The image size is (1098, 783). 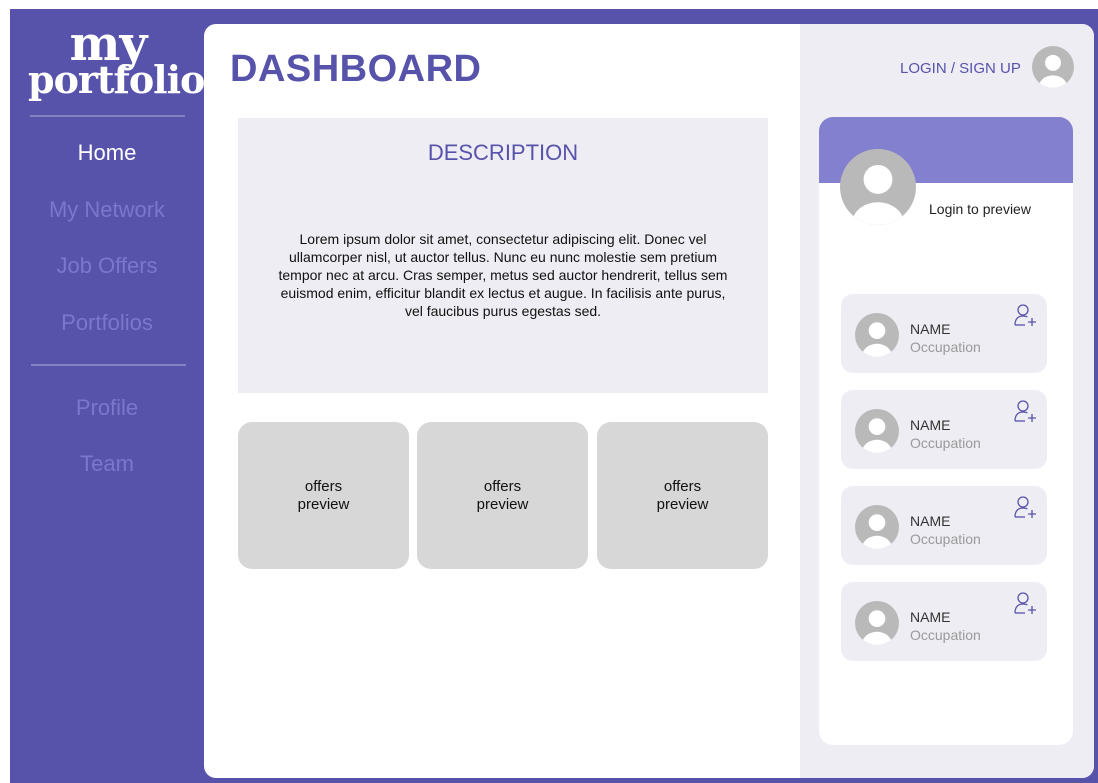 I want to click on sidebar-item-my-network: My Network, so click(x=107, y=210).